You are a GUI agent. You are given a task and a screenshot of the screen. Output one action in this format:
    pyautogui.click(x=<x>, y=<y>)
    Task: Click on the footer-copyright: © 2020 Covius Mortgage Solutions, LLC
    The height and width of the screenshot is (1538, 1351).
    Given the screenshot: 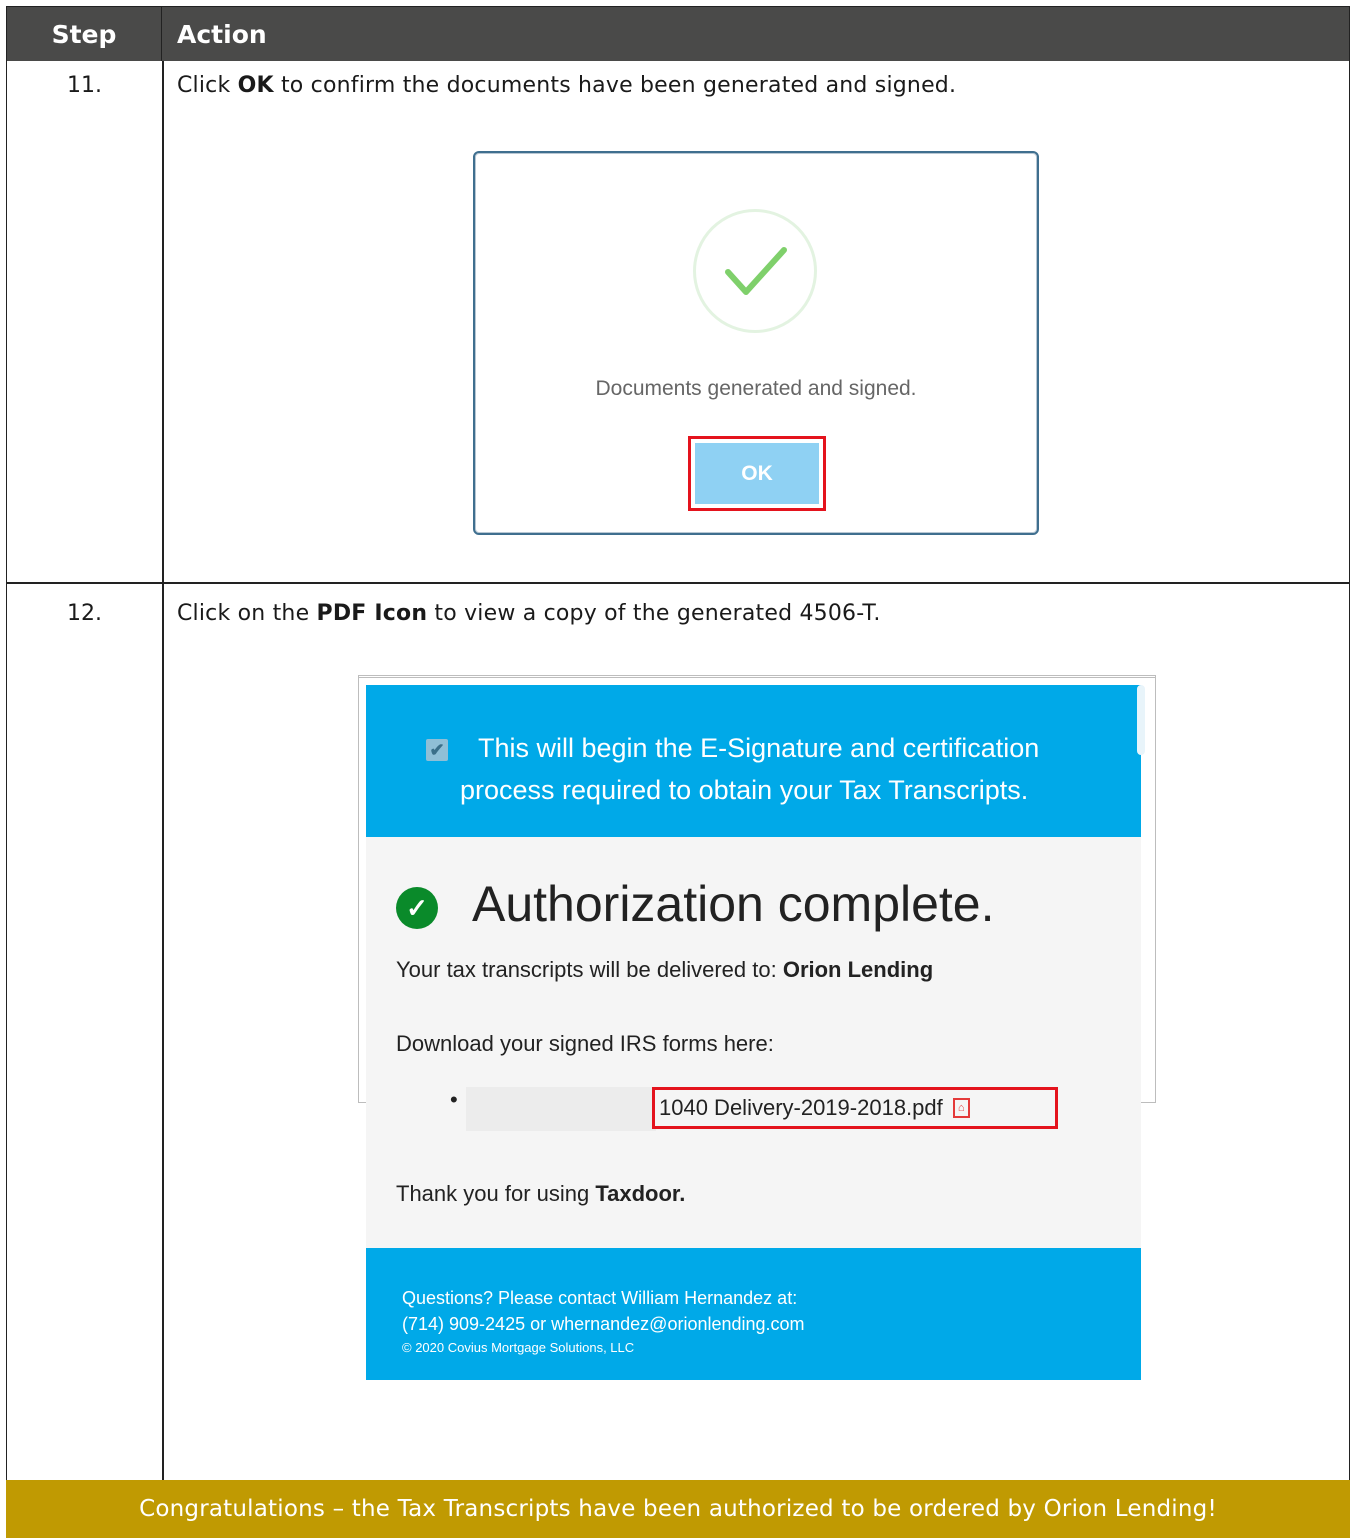 What is the action you would take?
    pyautogui.click(x=518, y=1347)
    